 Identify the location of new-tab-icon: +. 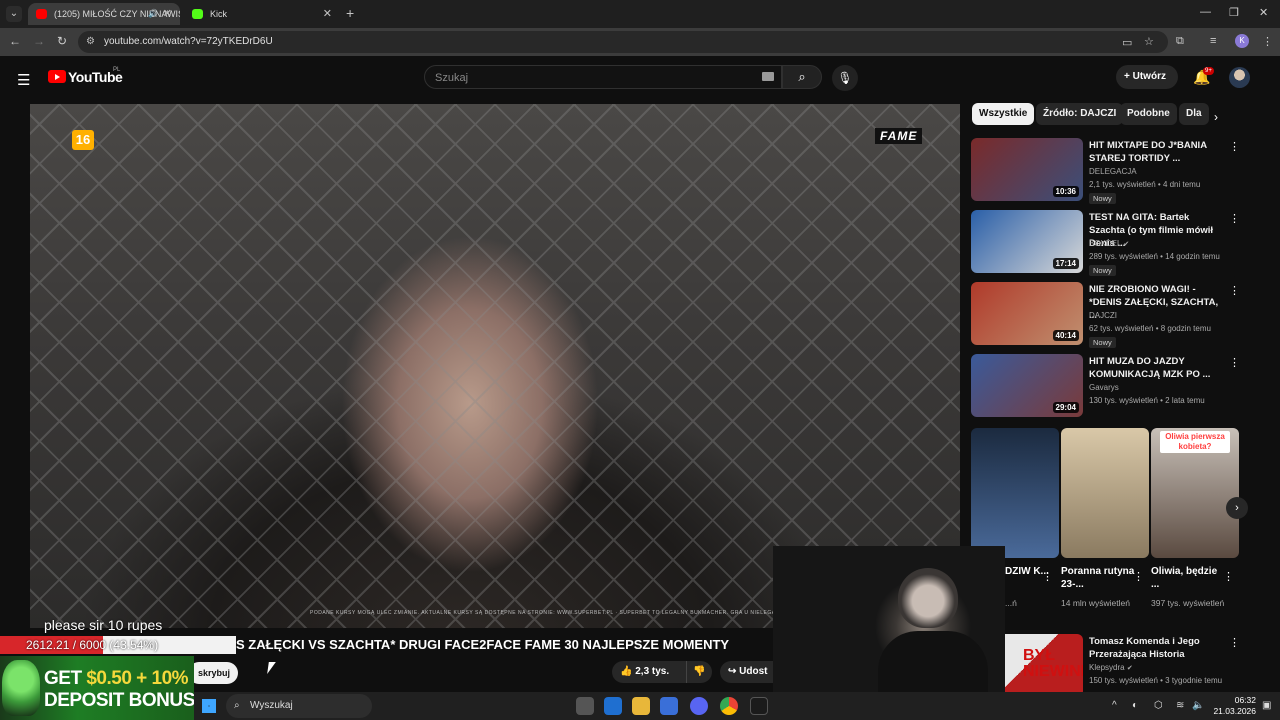
(350, 13).